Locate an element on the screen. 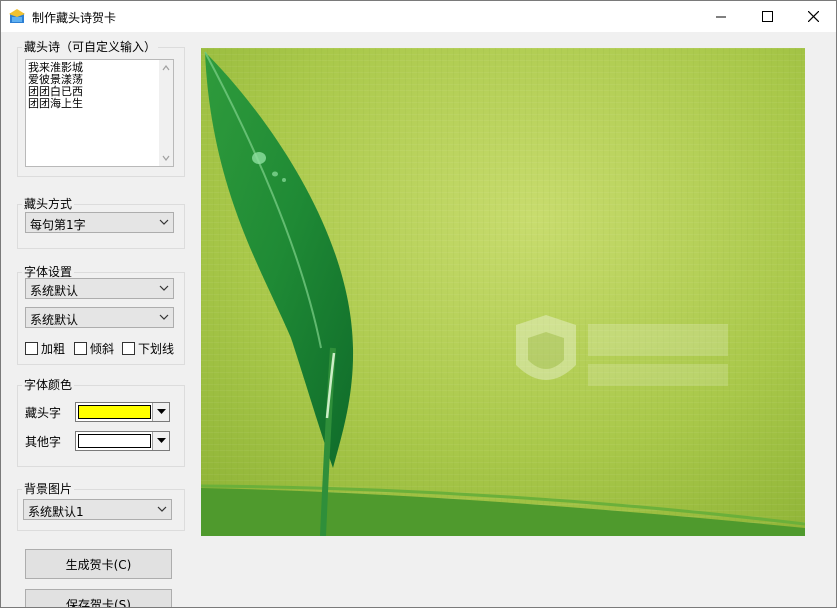  font-size-select: 系统默认 is located at coordinates (99, 317).